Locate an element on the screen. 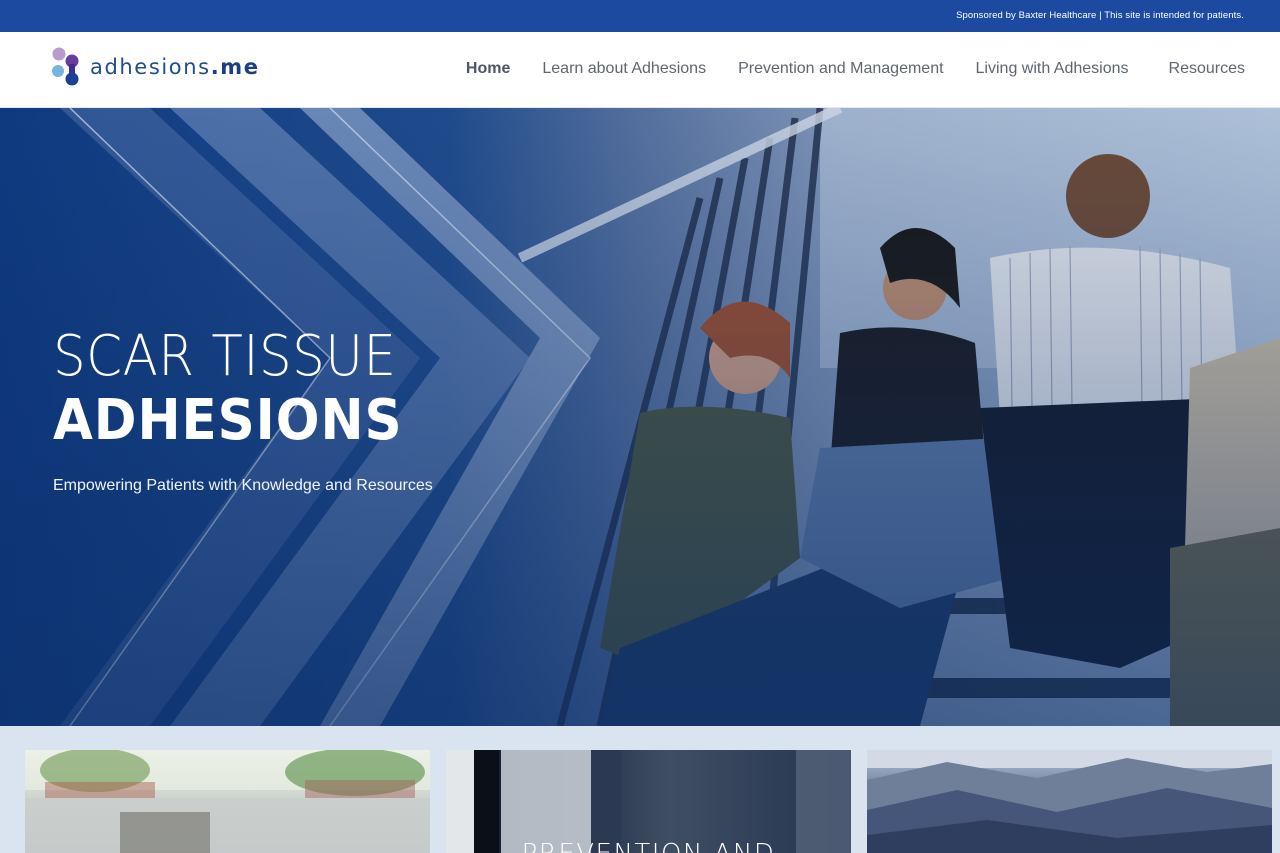 The image size is (1280, 853). nav-living-with-adhesions: Living with Adhesions is located at coordinates (1052, 69).